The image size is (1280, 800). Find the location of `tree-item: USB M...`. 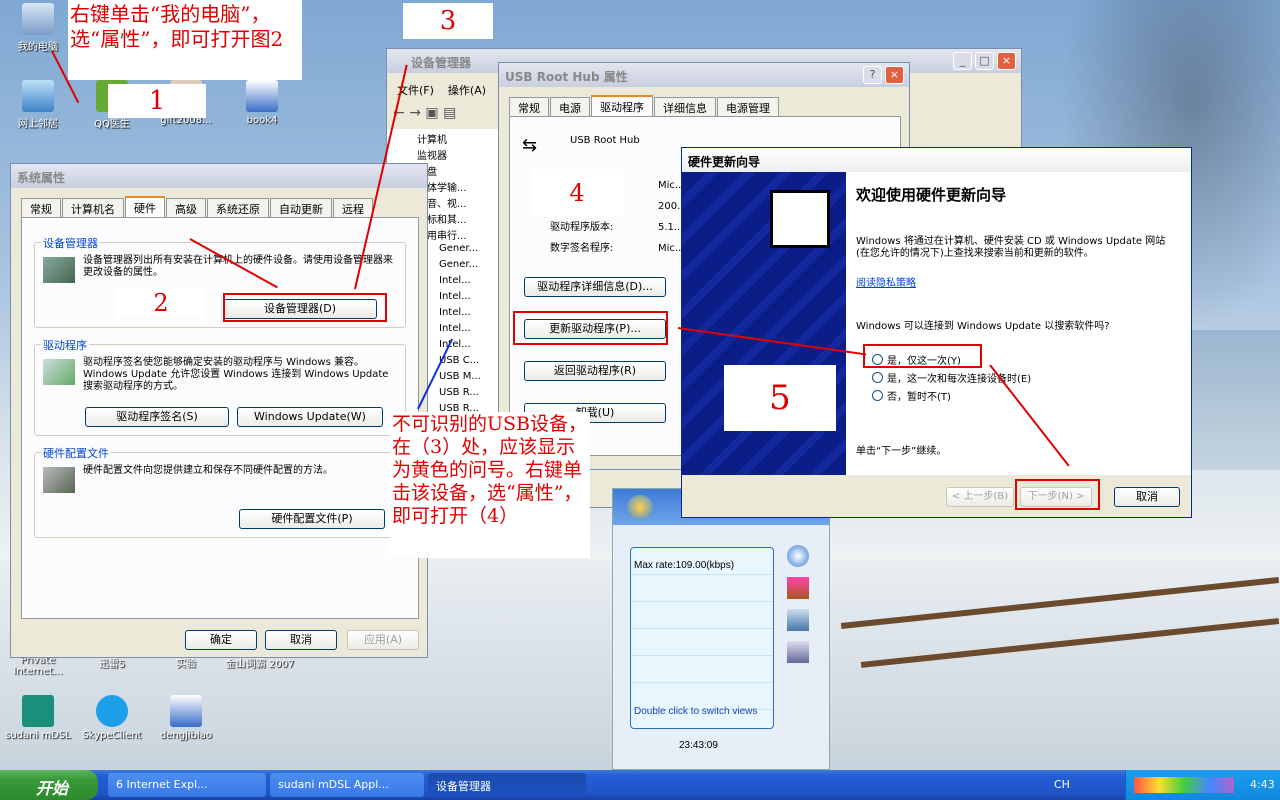

tree-item: USB M... is located at coordinates (460, 376).